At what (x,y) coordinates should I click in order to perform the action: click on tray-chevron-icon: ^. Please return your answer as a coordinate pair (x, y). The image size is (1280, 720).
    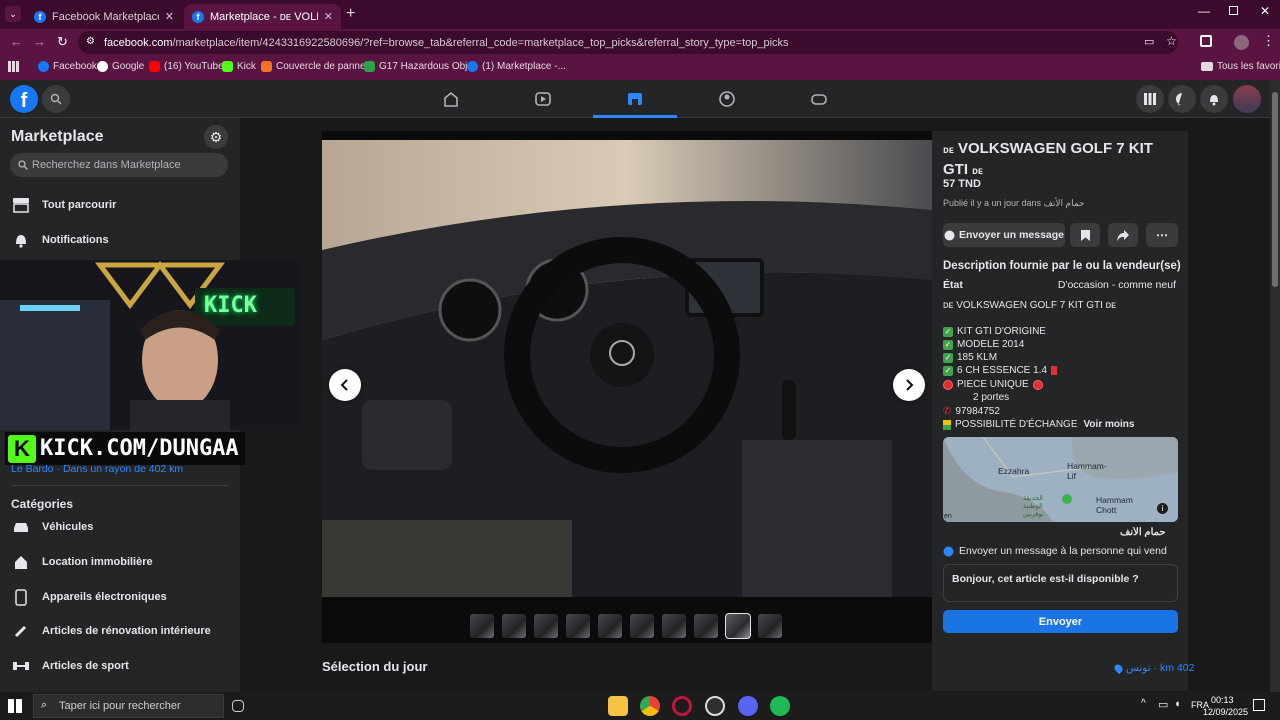
    Looking at the image, I should click on (1143, 703).